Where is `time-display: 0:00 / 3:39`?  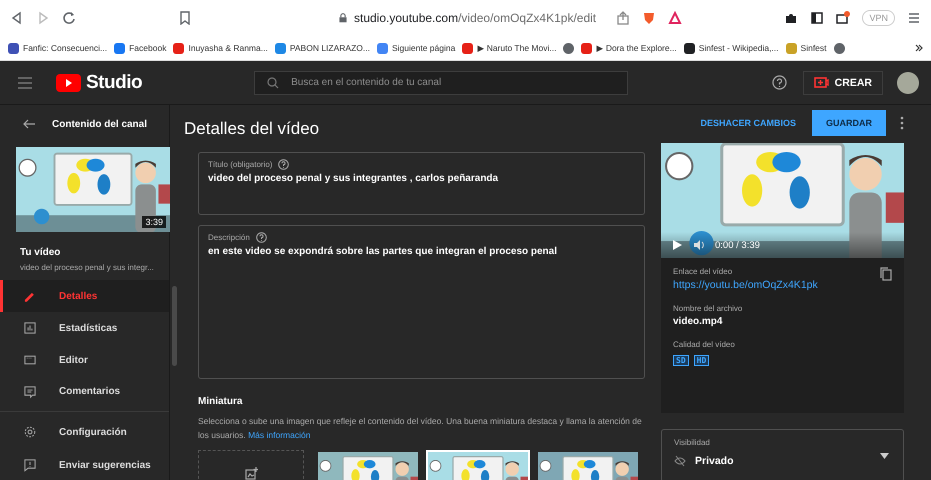 time-display: 0:00 / 3:39 is located at coordinates (737, 245).